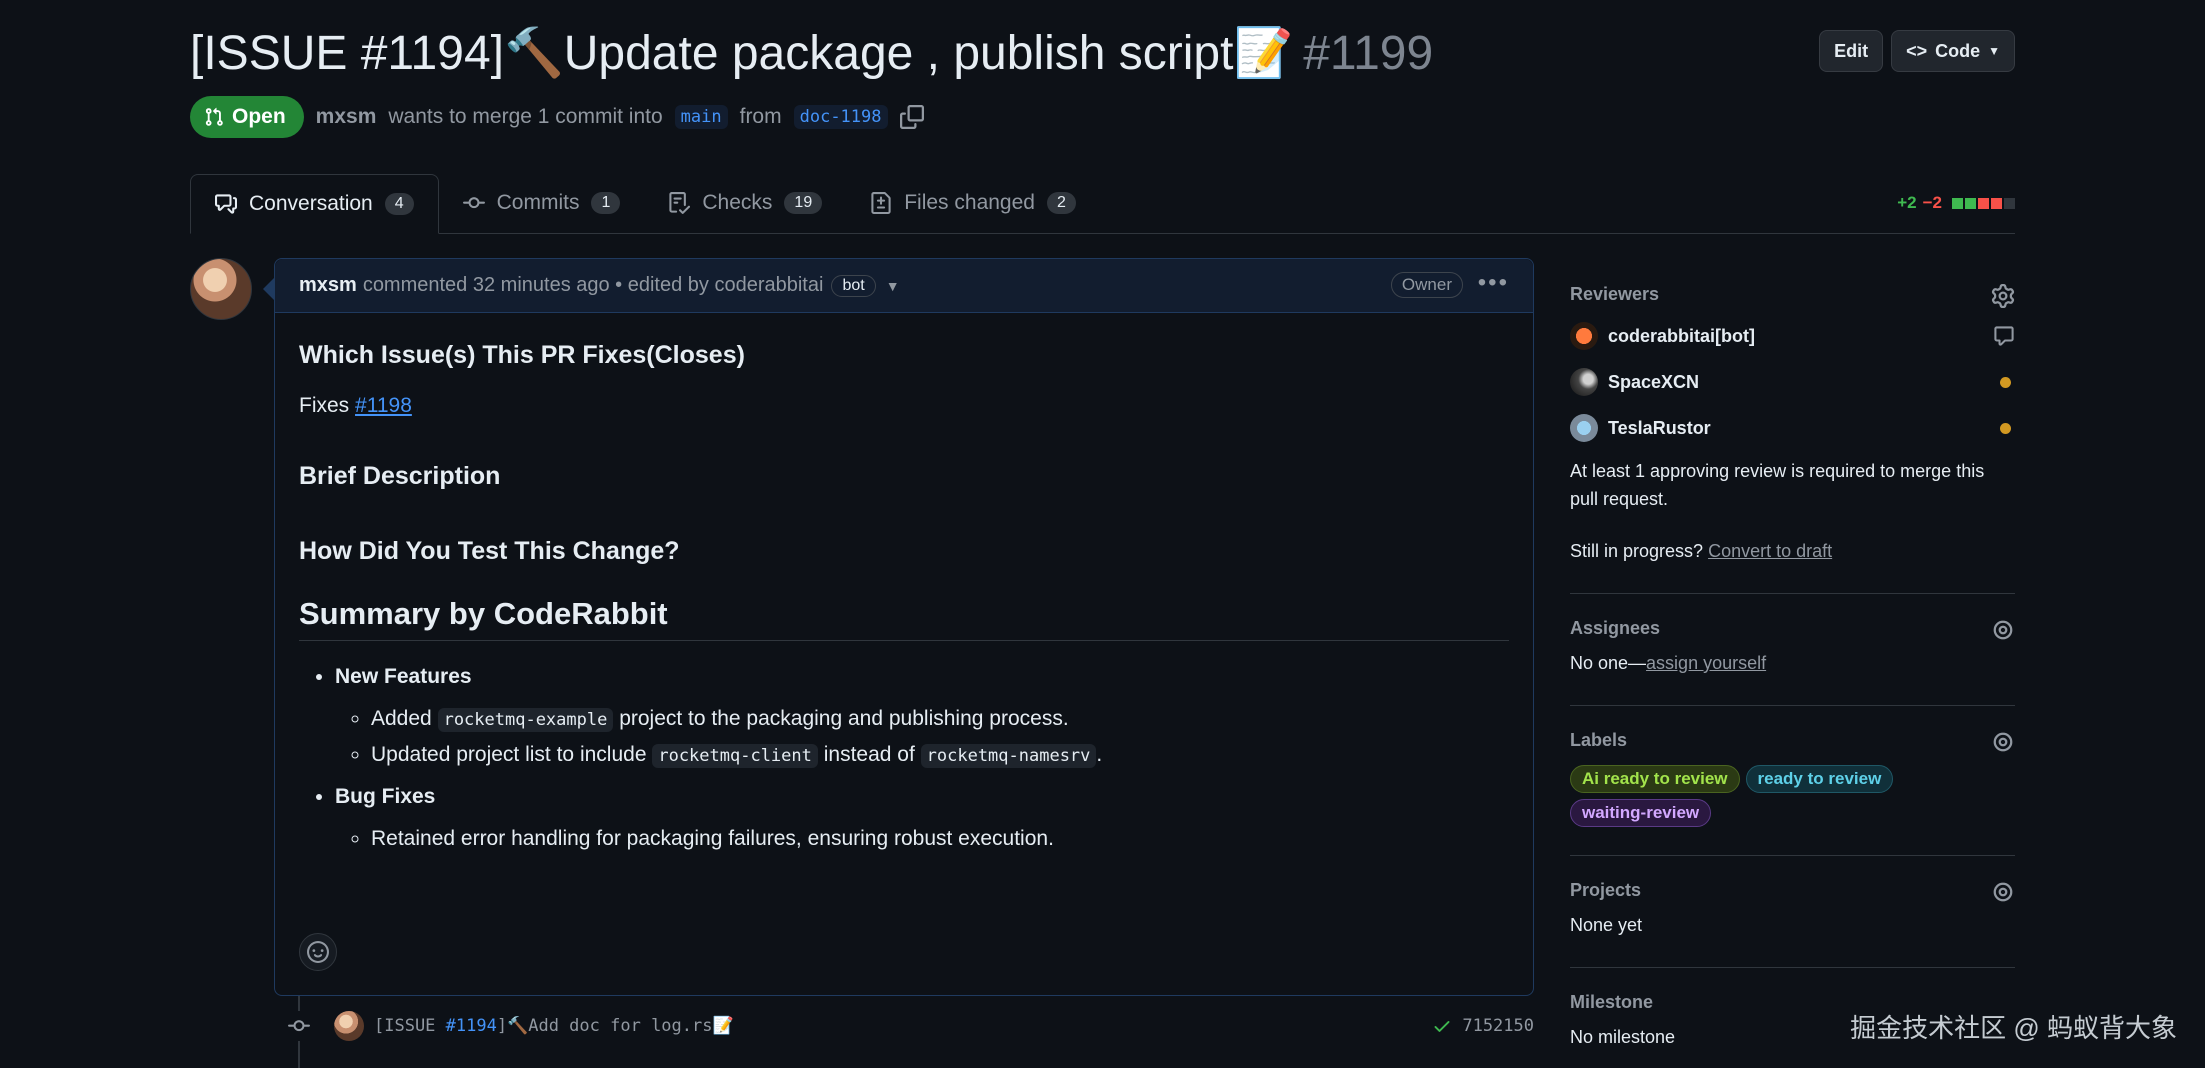  I want to click on bot-badge: bot, so click(853, 285).